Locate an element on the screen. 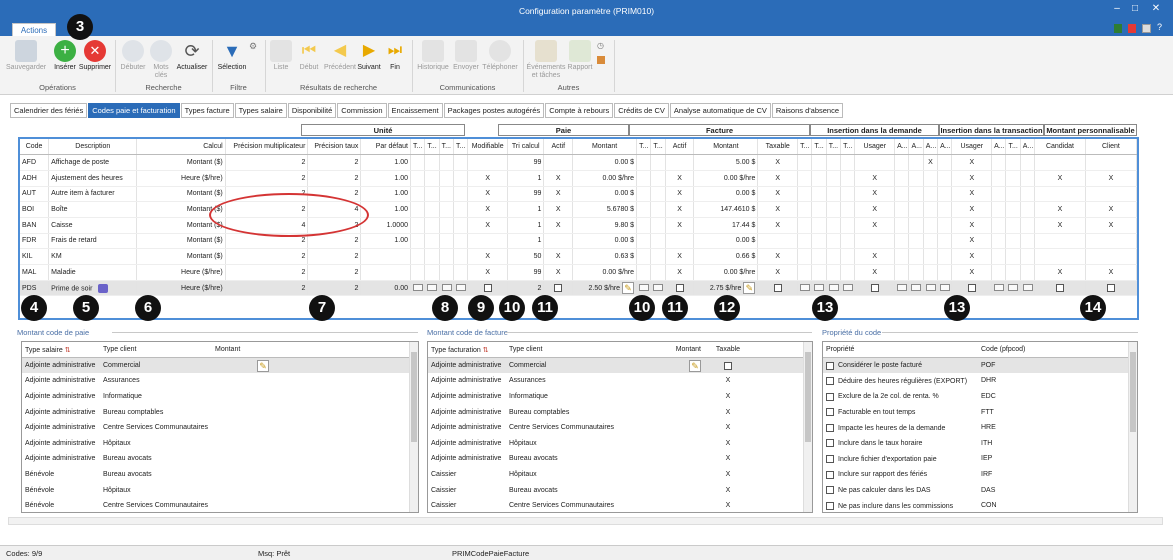 This screenshot has height=560, width=1173. grid-cell: 5.6780 $ is located at coordinates (605, 209).